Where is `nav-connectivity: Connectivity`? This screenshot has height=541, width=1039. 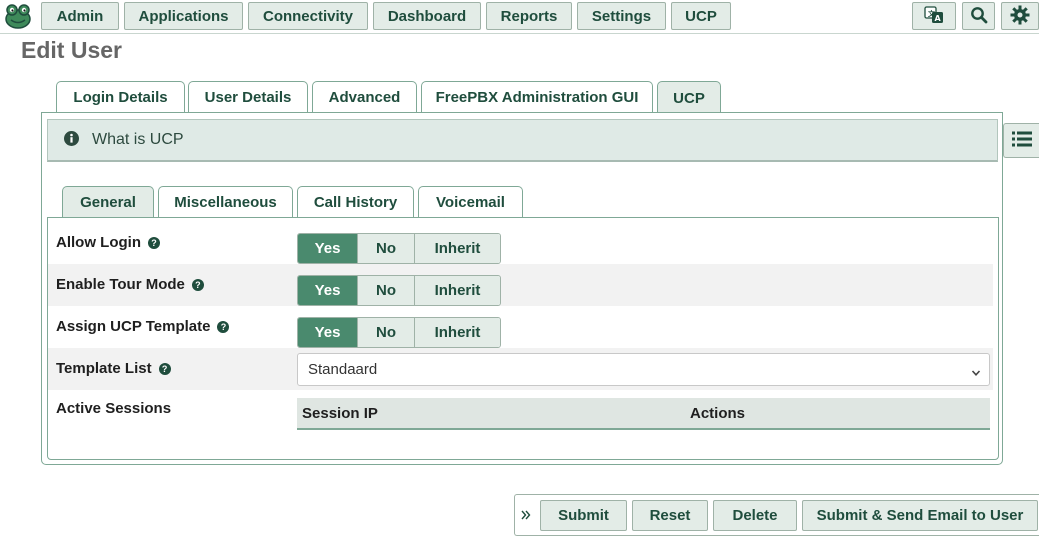 nav-connectivity: Connectivity is located at coordinates (308, 16).